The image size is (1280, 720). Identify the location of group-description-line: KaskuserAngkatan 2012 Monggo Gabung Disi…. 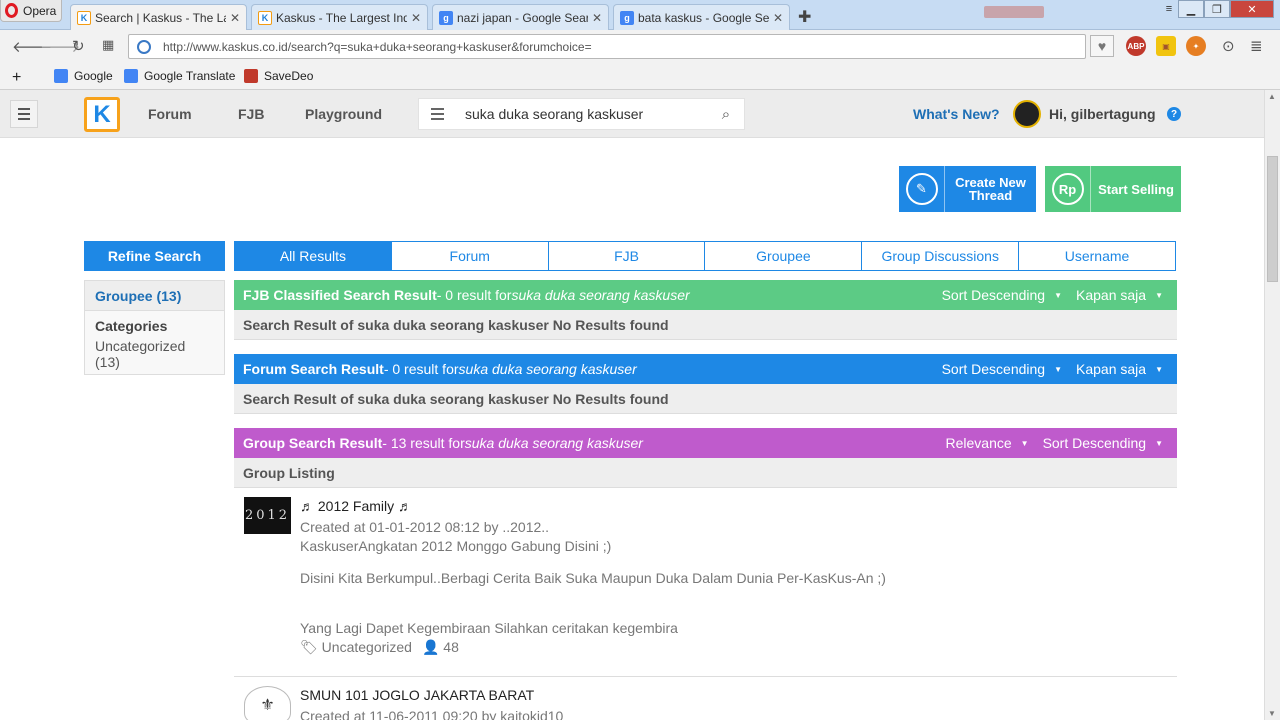
(456, 546).